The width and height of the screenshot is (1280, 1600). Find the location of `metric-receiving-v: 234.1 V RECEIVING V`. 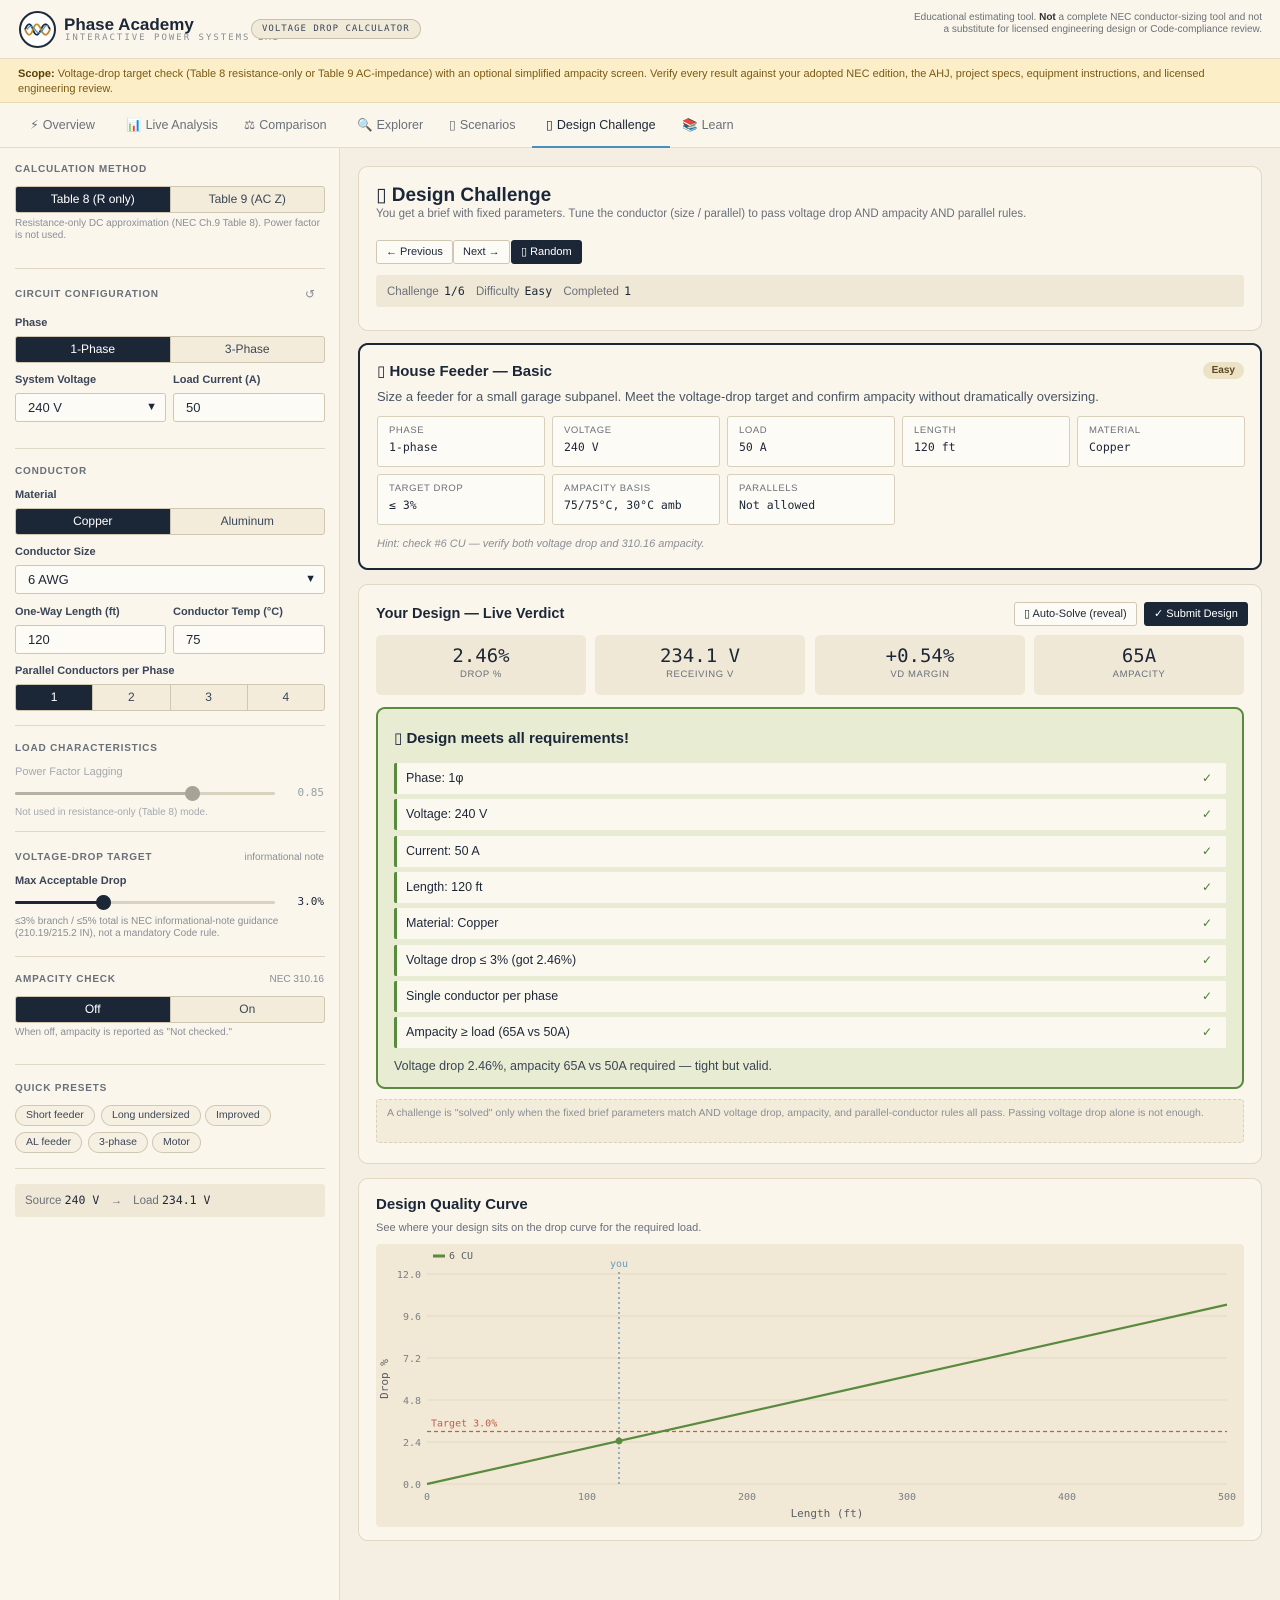

metric-receiving-v: 234.1 V RECEIVING V is located at coordinates (700, 665).